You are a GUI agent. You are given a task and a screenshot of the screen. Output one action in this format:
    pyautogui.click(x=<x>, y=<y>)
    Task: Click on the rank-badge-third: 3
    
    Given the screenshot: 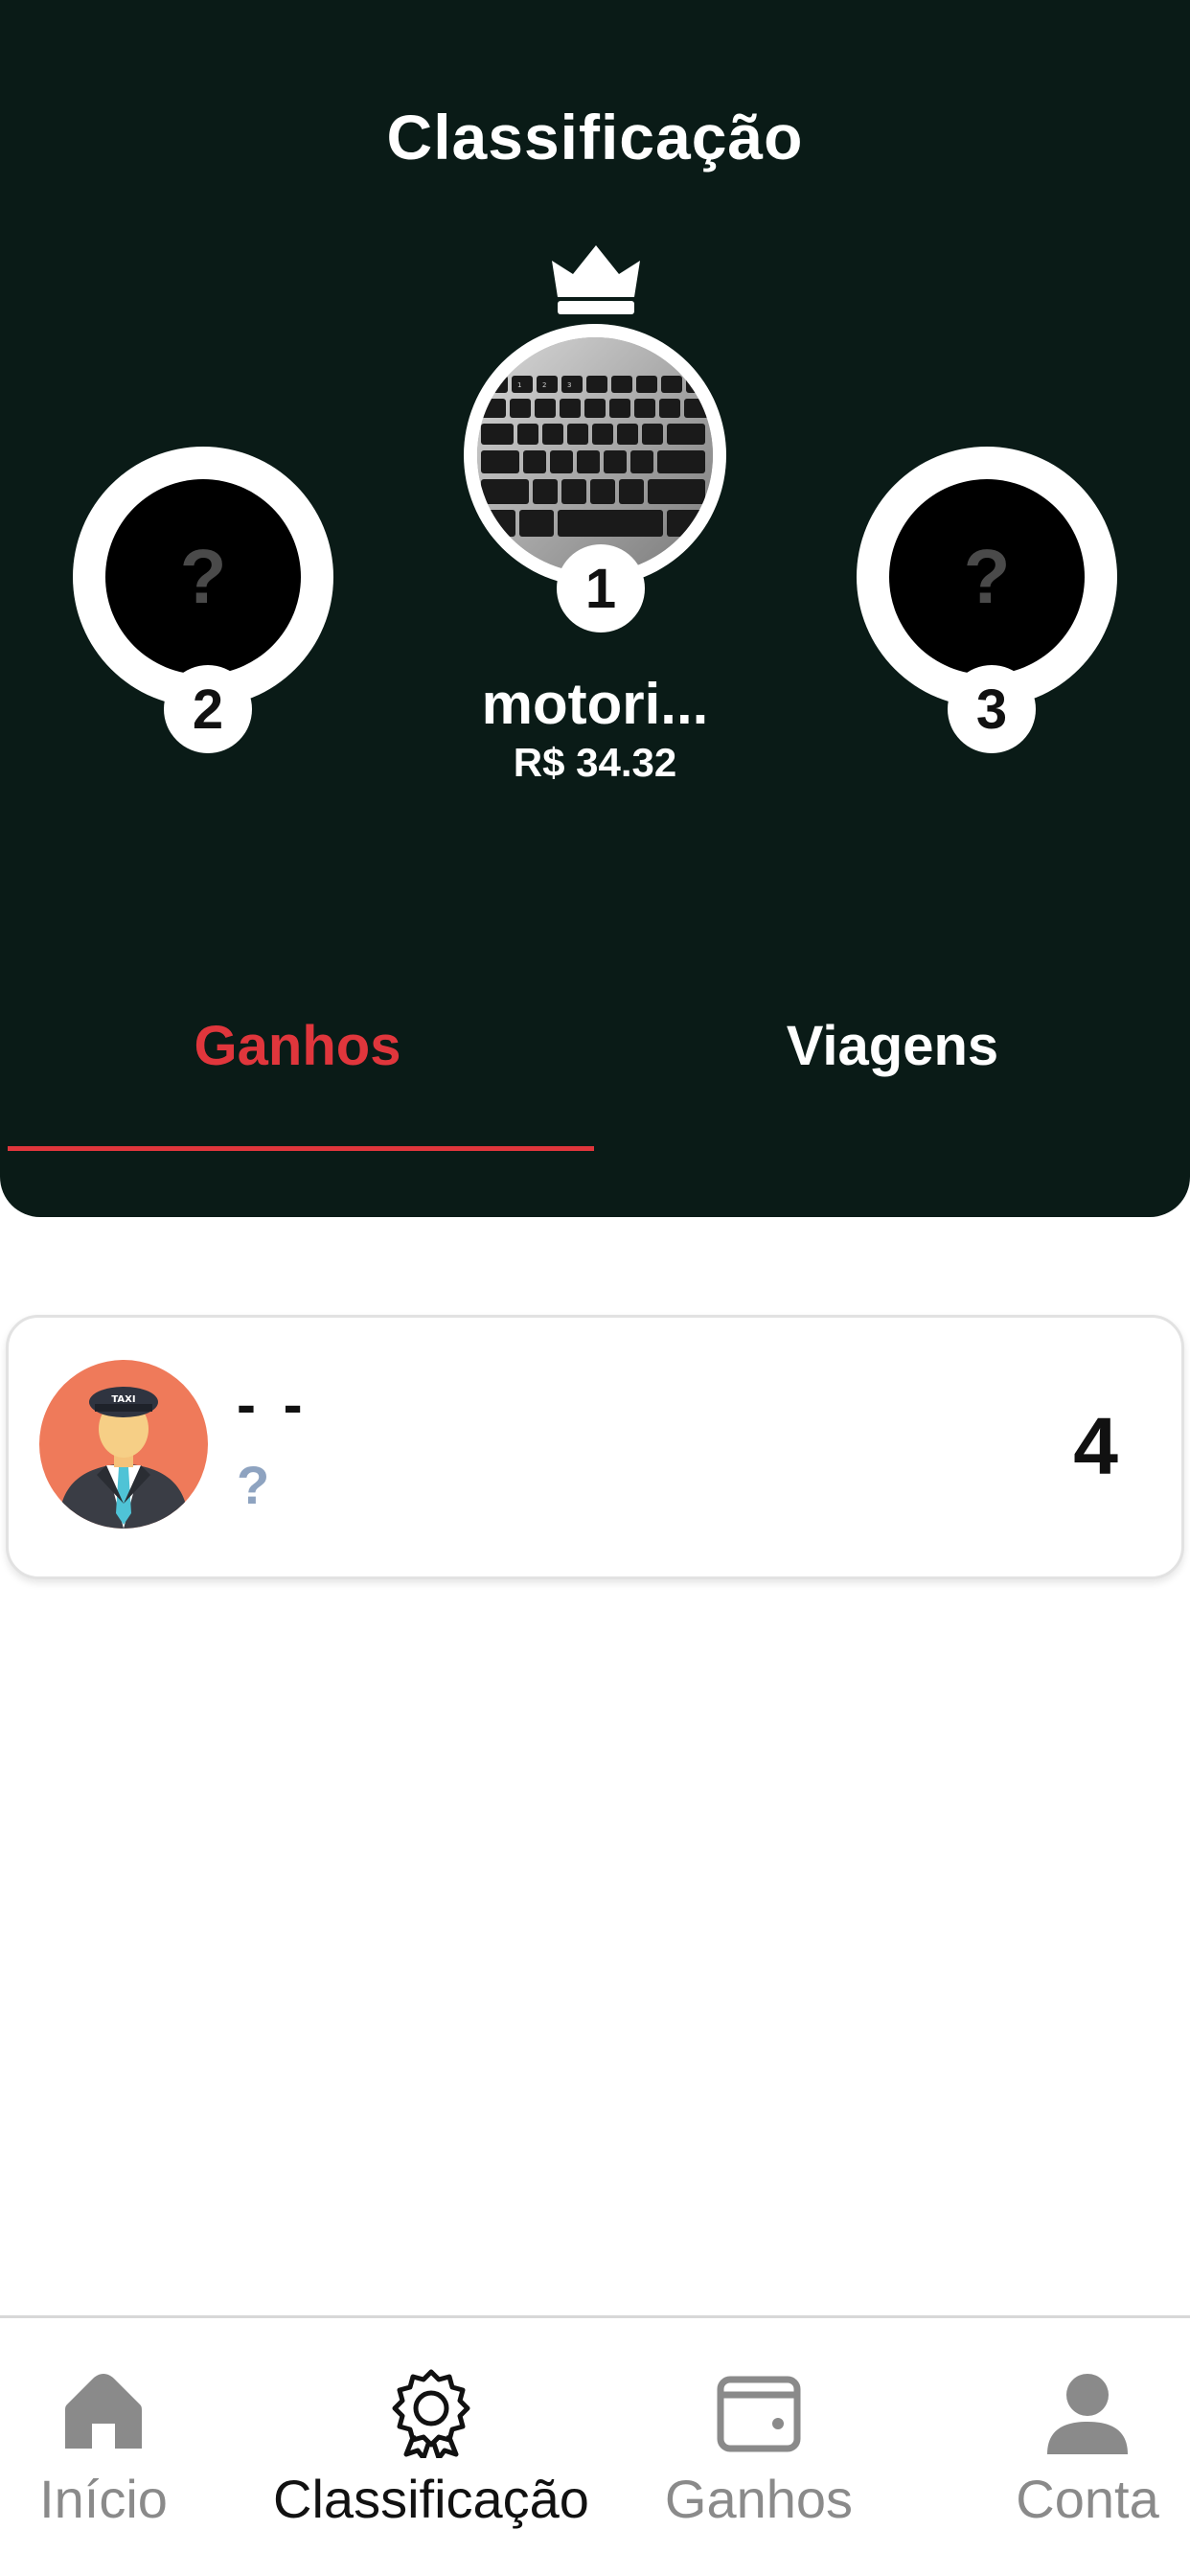 What is the action you would take?
    pyautogui.click(x=992, y=709)
    